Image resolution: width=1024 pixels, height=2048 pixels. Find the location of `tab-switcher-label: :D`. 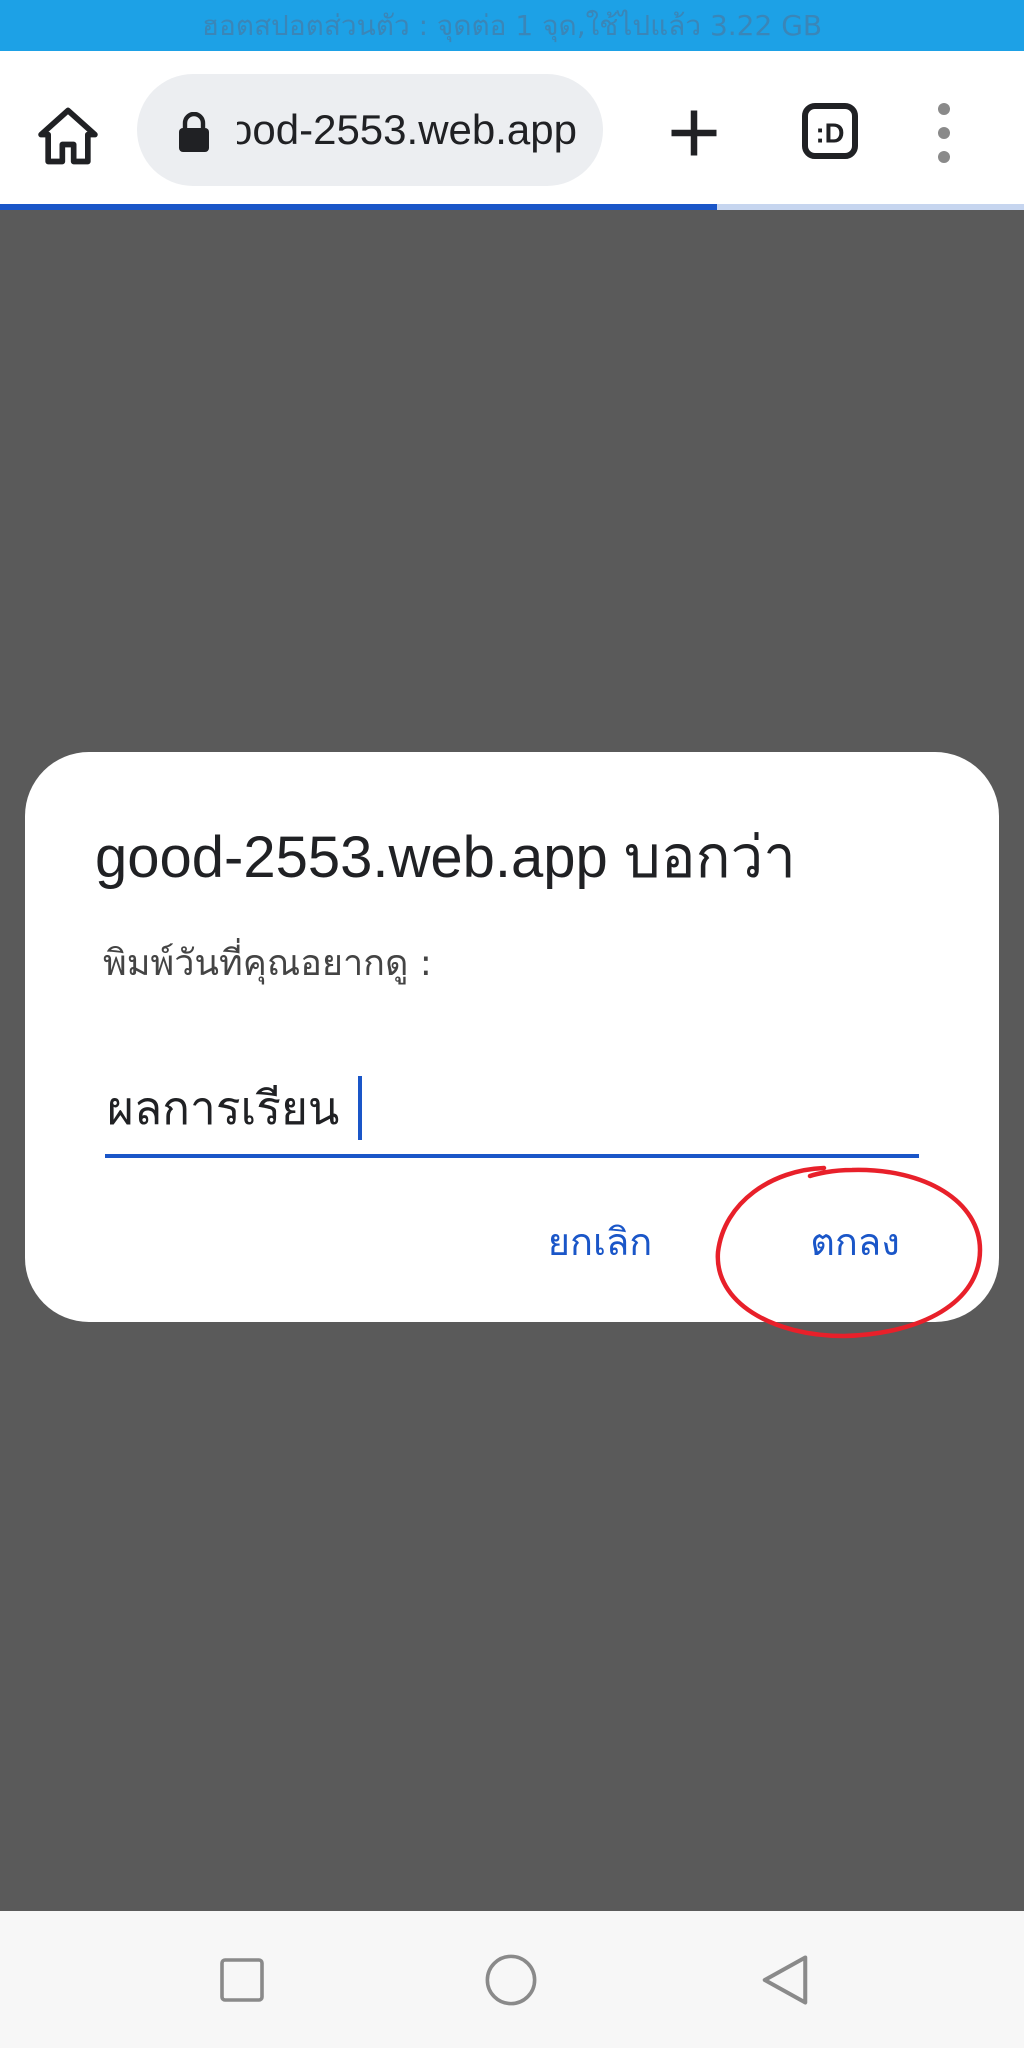

tab-switcher-label: :D is located at coordinates (829, 132).